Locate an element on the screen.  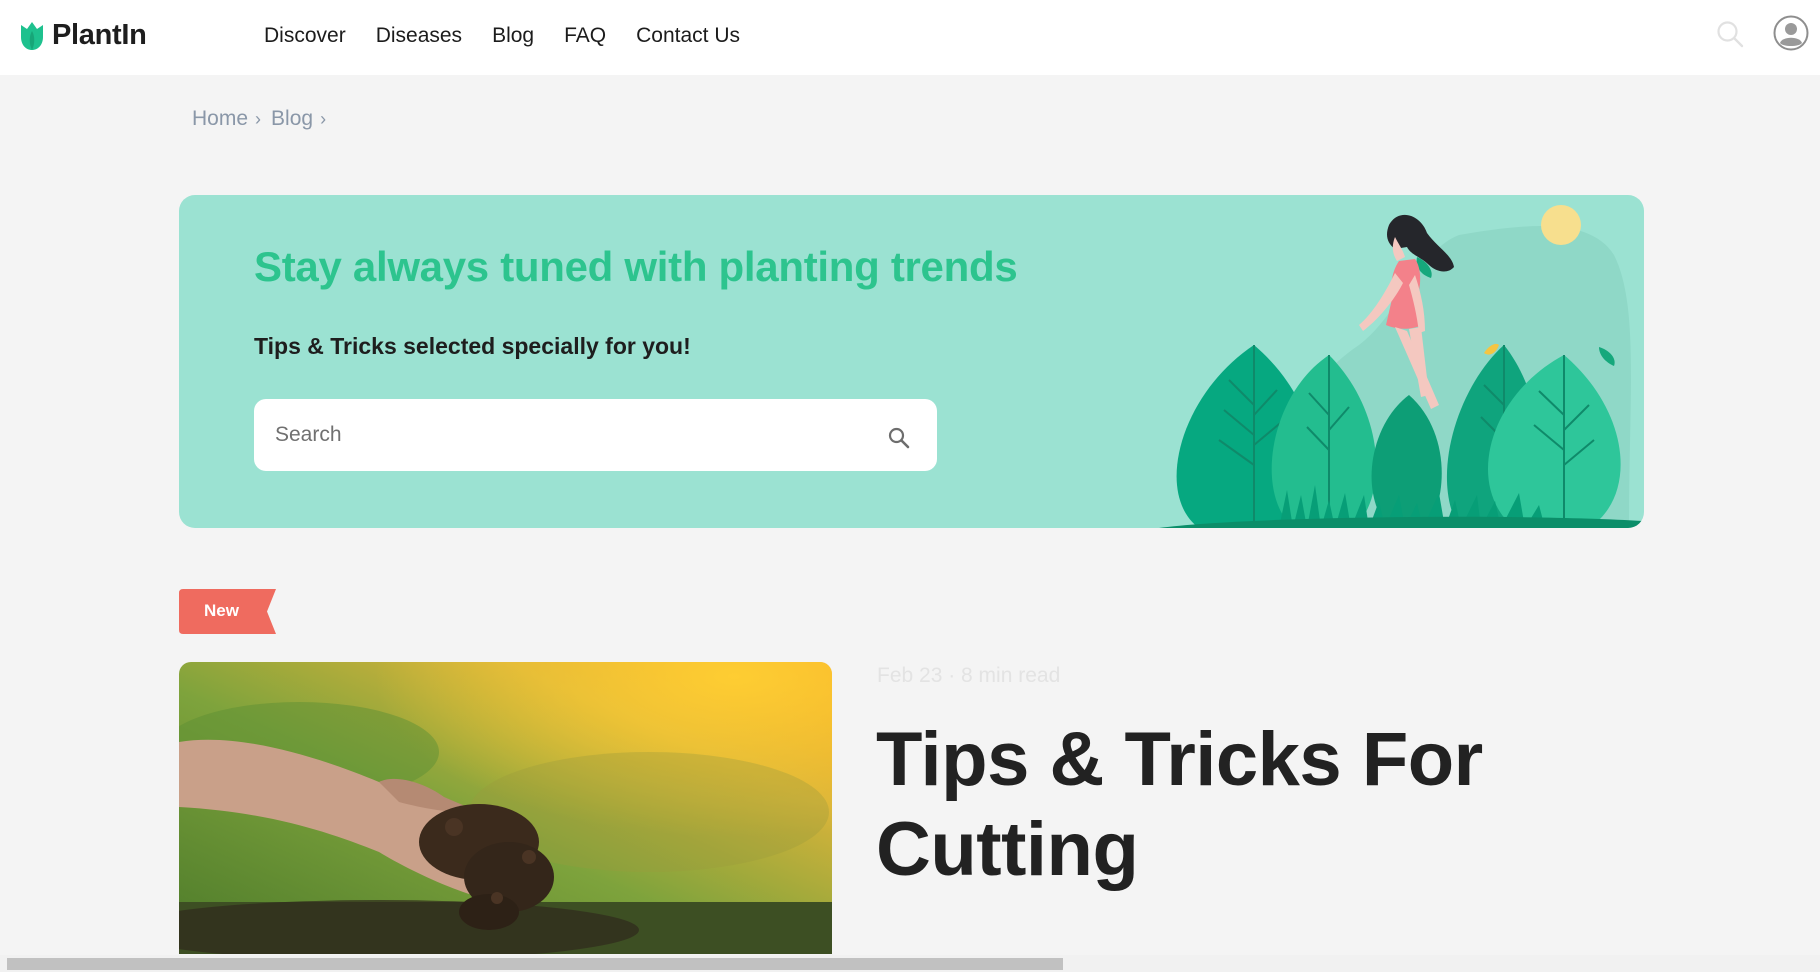
new-badge-label: New is located at coordinates (221, 610).